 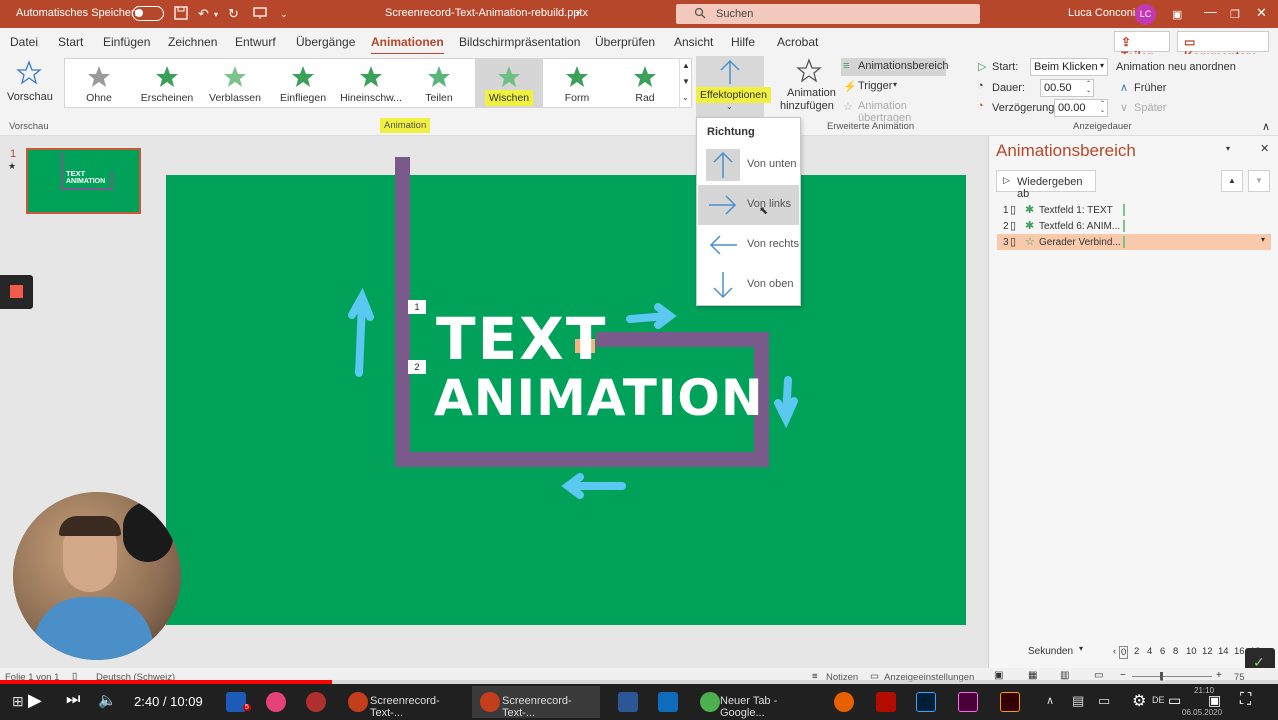 What do you see at coordinates (325, 42) in the screenshot?
I see `tab-uebergaenge: Übergänge` at bounding box center [325, 42].